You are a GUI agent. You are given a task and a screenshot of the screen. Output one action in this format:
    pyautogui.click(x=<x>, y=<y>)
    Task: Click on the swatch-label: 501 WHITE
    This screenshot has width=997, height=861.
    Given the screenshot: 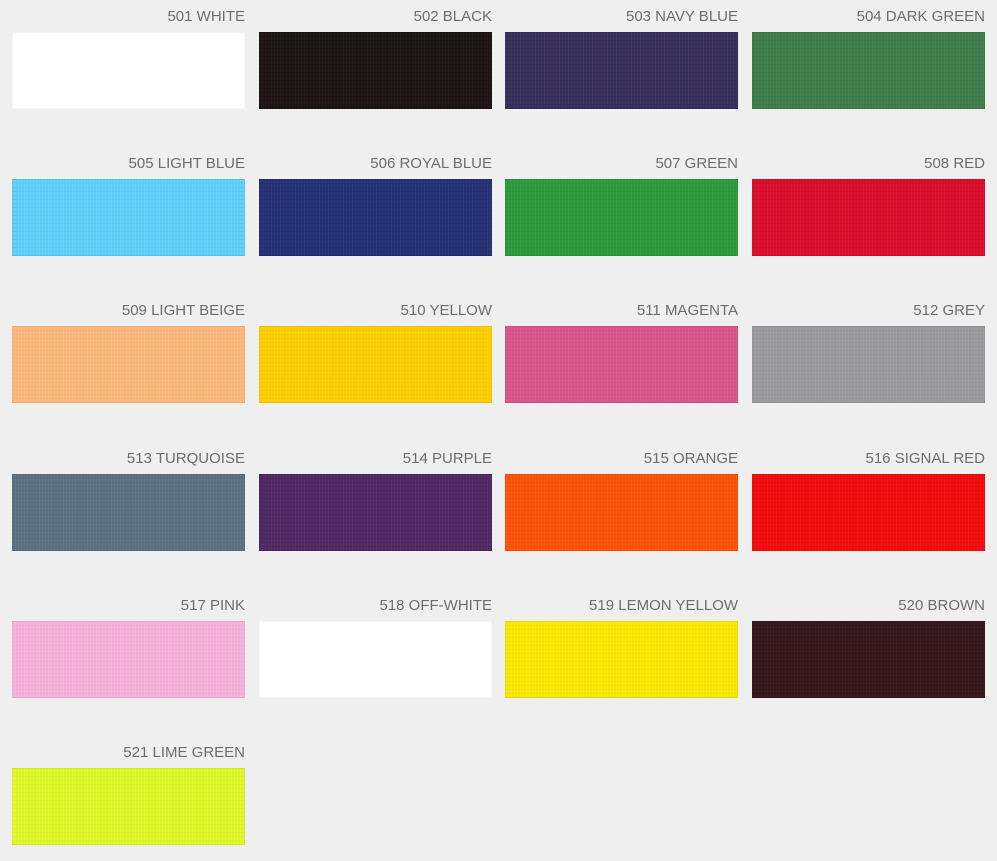 What is the action you would take?
    pyautogui.click(x=206, y=16)
    